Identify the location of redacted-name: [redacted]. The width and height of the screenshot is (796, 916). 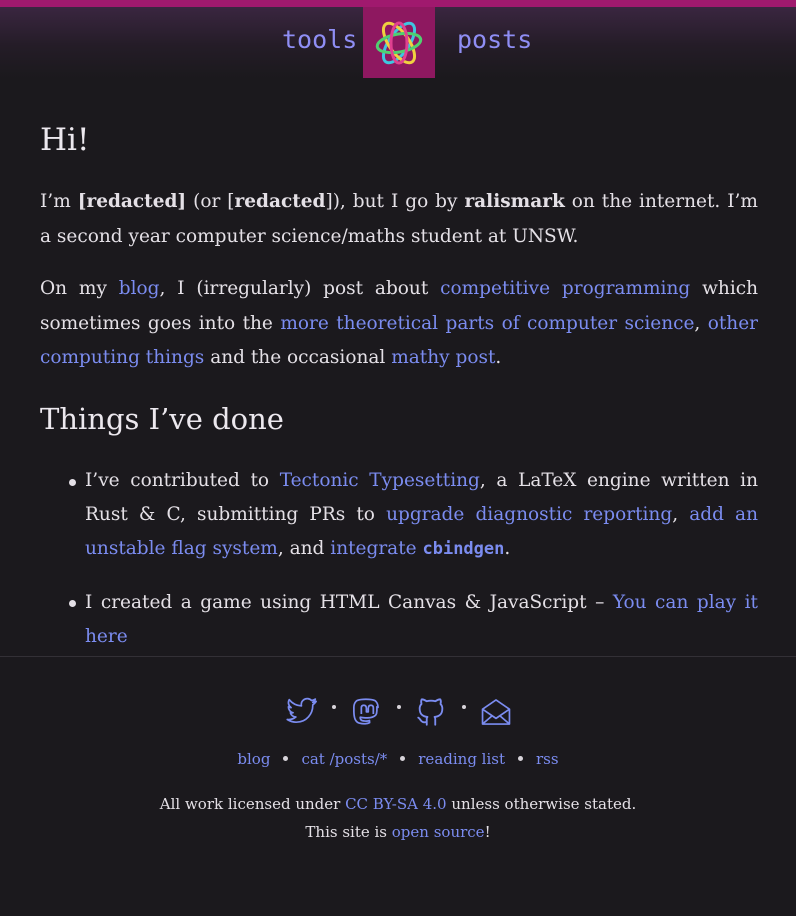
(132, 201).